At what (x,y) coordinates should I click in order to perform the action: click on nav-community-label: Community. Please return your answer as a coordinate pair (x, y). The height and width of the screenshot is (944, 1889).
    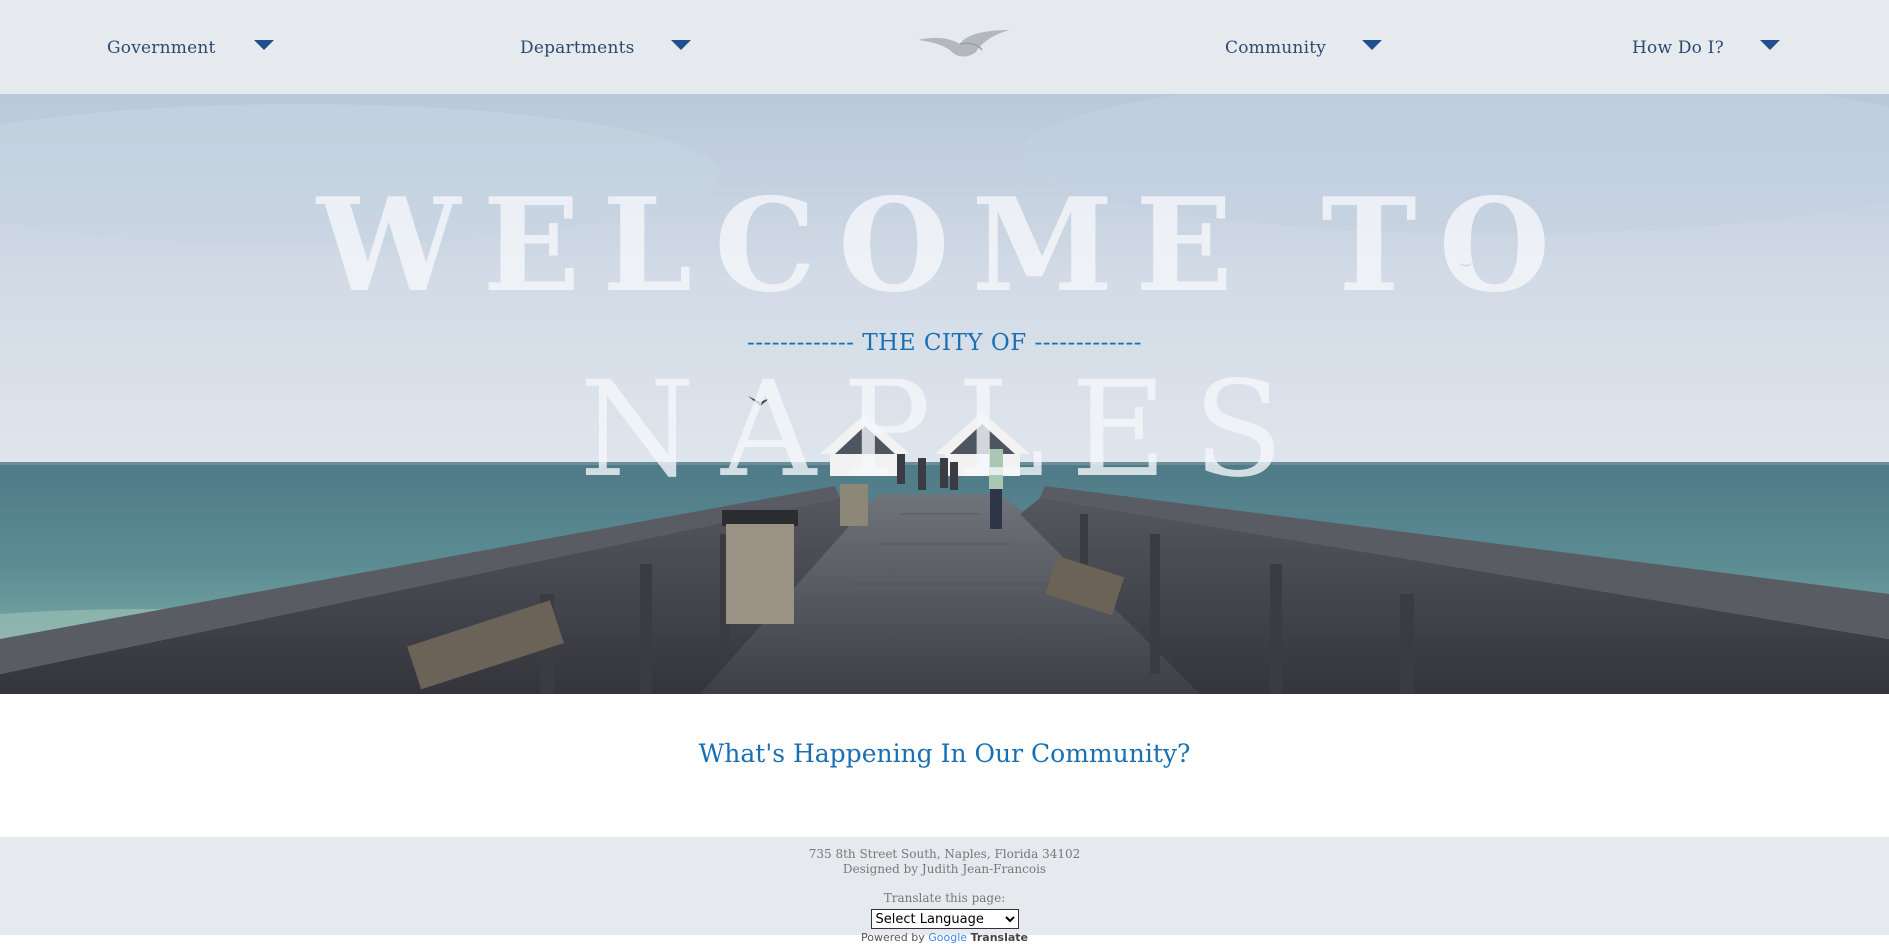
    Looking at the image, I should click on (1276, 48).